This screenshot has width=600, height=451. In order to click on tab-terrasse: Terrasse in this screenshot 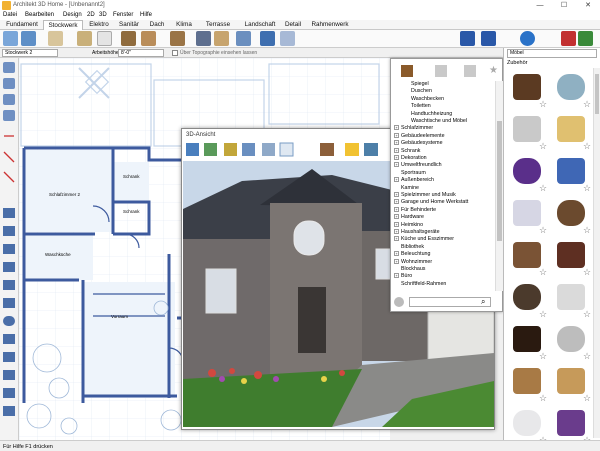, I will do `click(218, 25)`.